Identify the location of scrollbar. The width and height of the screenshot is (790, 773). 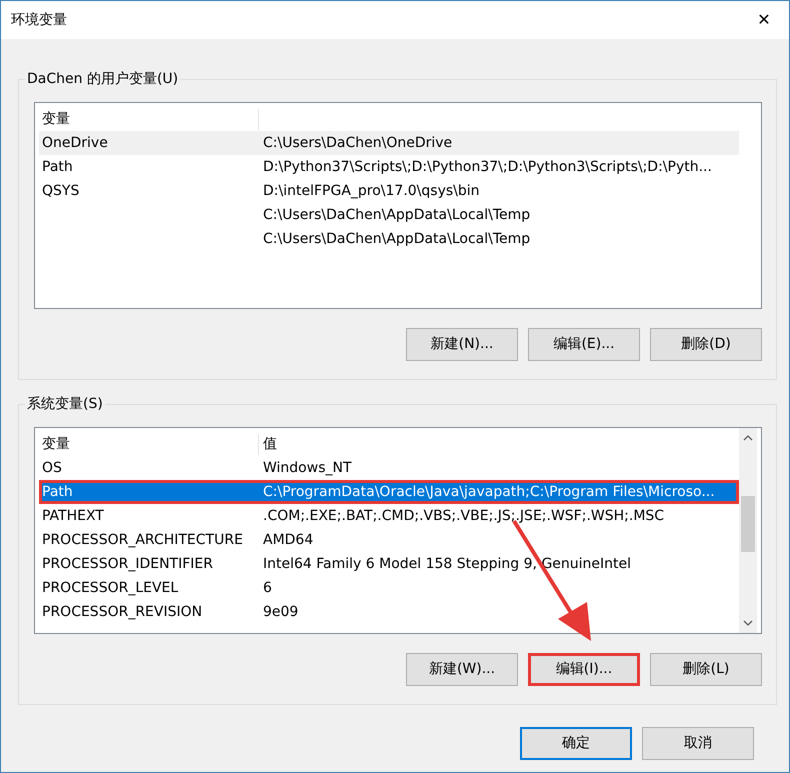
(748, 530).